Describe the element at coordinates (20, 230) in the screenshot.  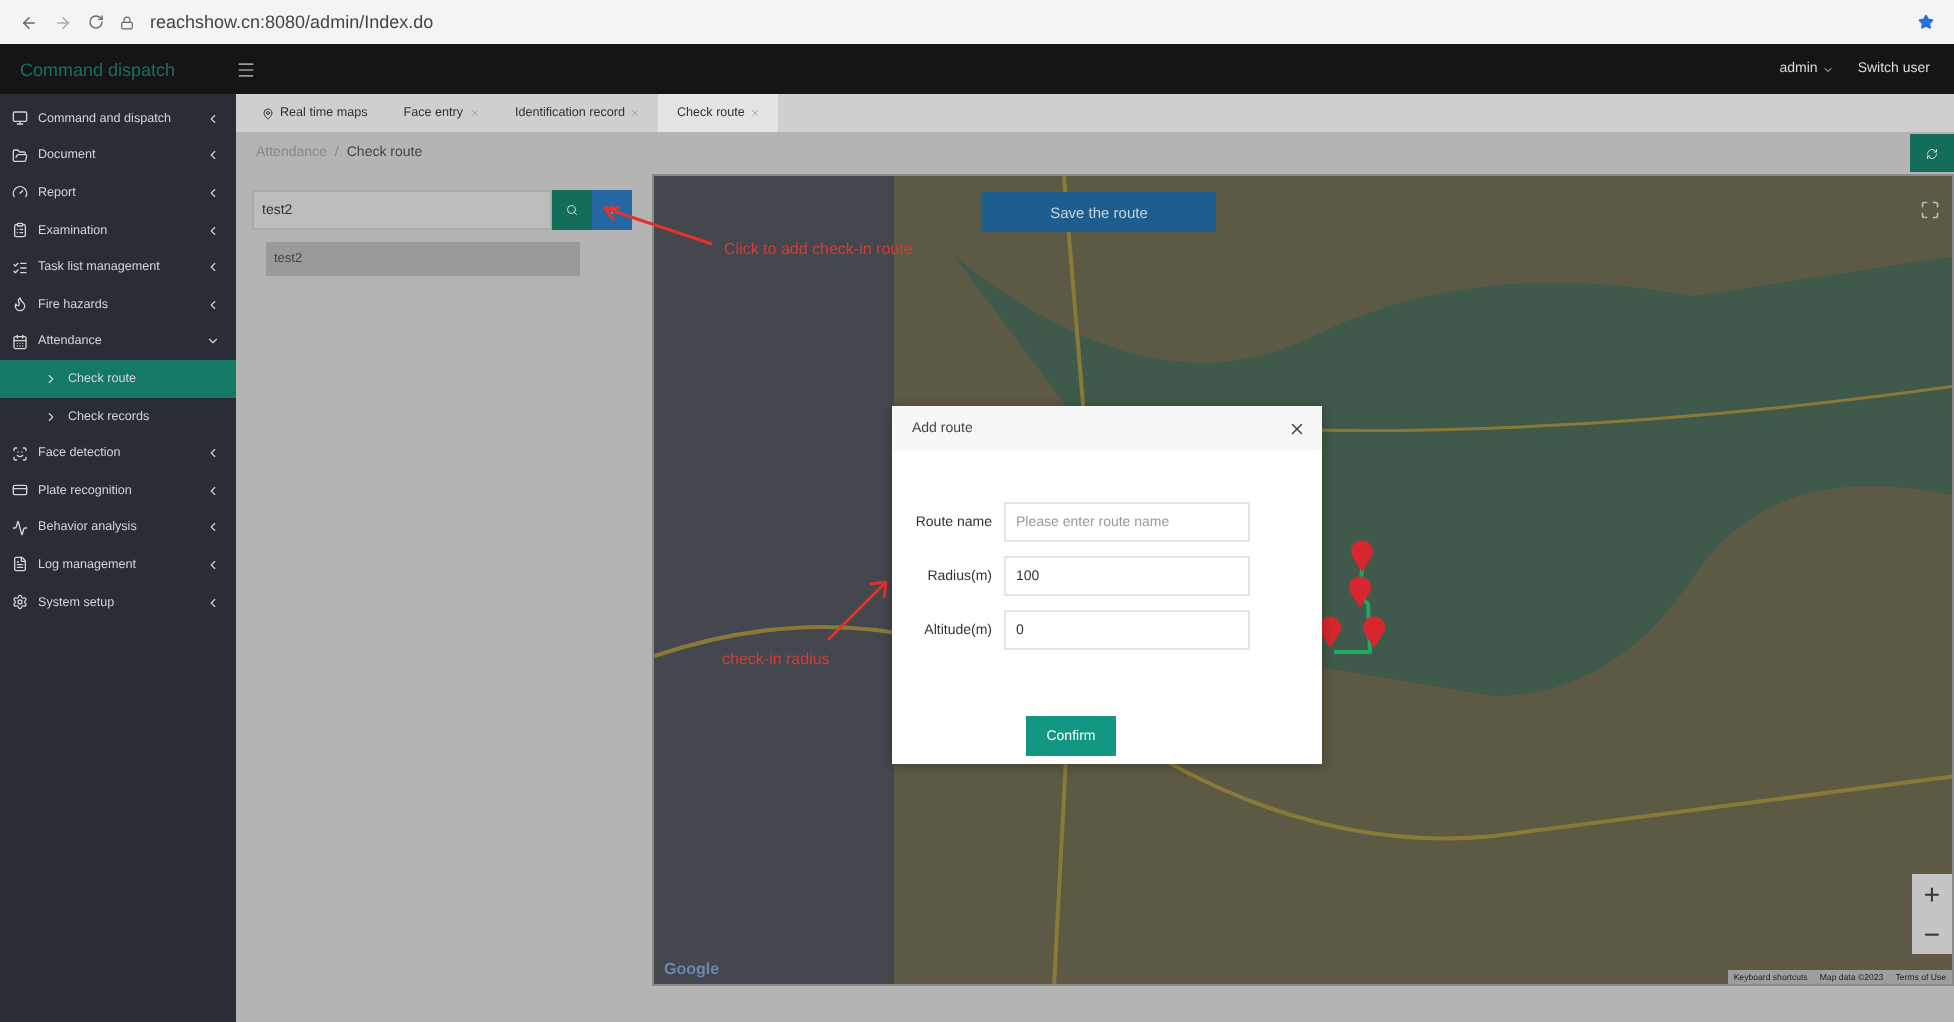
I see `clipboard-icon` at that location.